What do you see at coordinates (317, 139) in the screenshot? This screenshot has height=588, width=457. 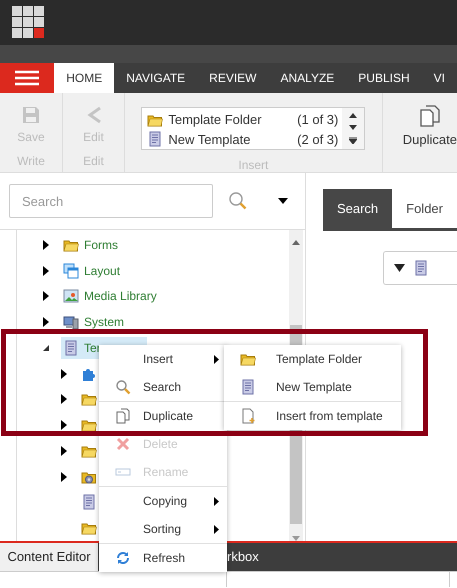 I see `option-count: (2 of 3)` at bounding box center [317, 139].